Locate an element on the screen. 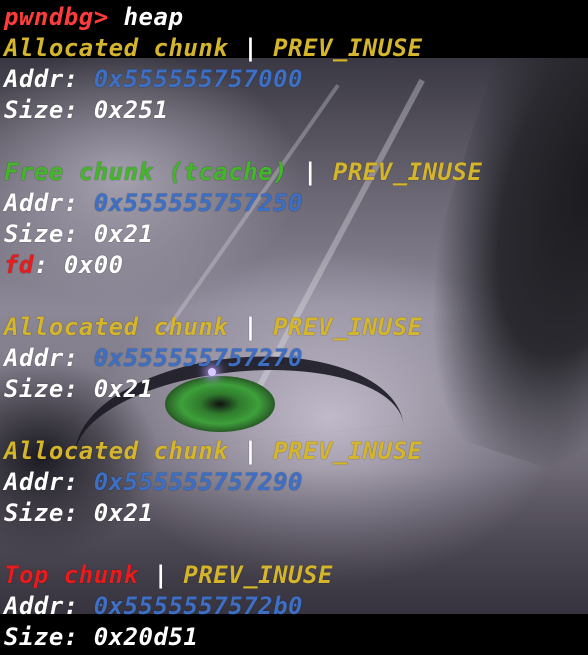 Image resolution: width=588 pixels, height=655 pixels. chunk-address: 0x555555757000 is located at coordinates (198, 79).